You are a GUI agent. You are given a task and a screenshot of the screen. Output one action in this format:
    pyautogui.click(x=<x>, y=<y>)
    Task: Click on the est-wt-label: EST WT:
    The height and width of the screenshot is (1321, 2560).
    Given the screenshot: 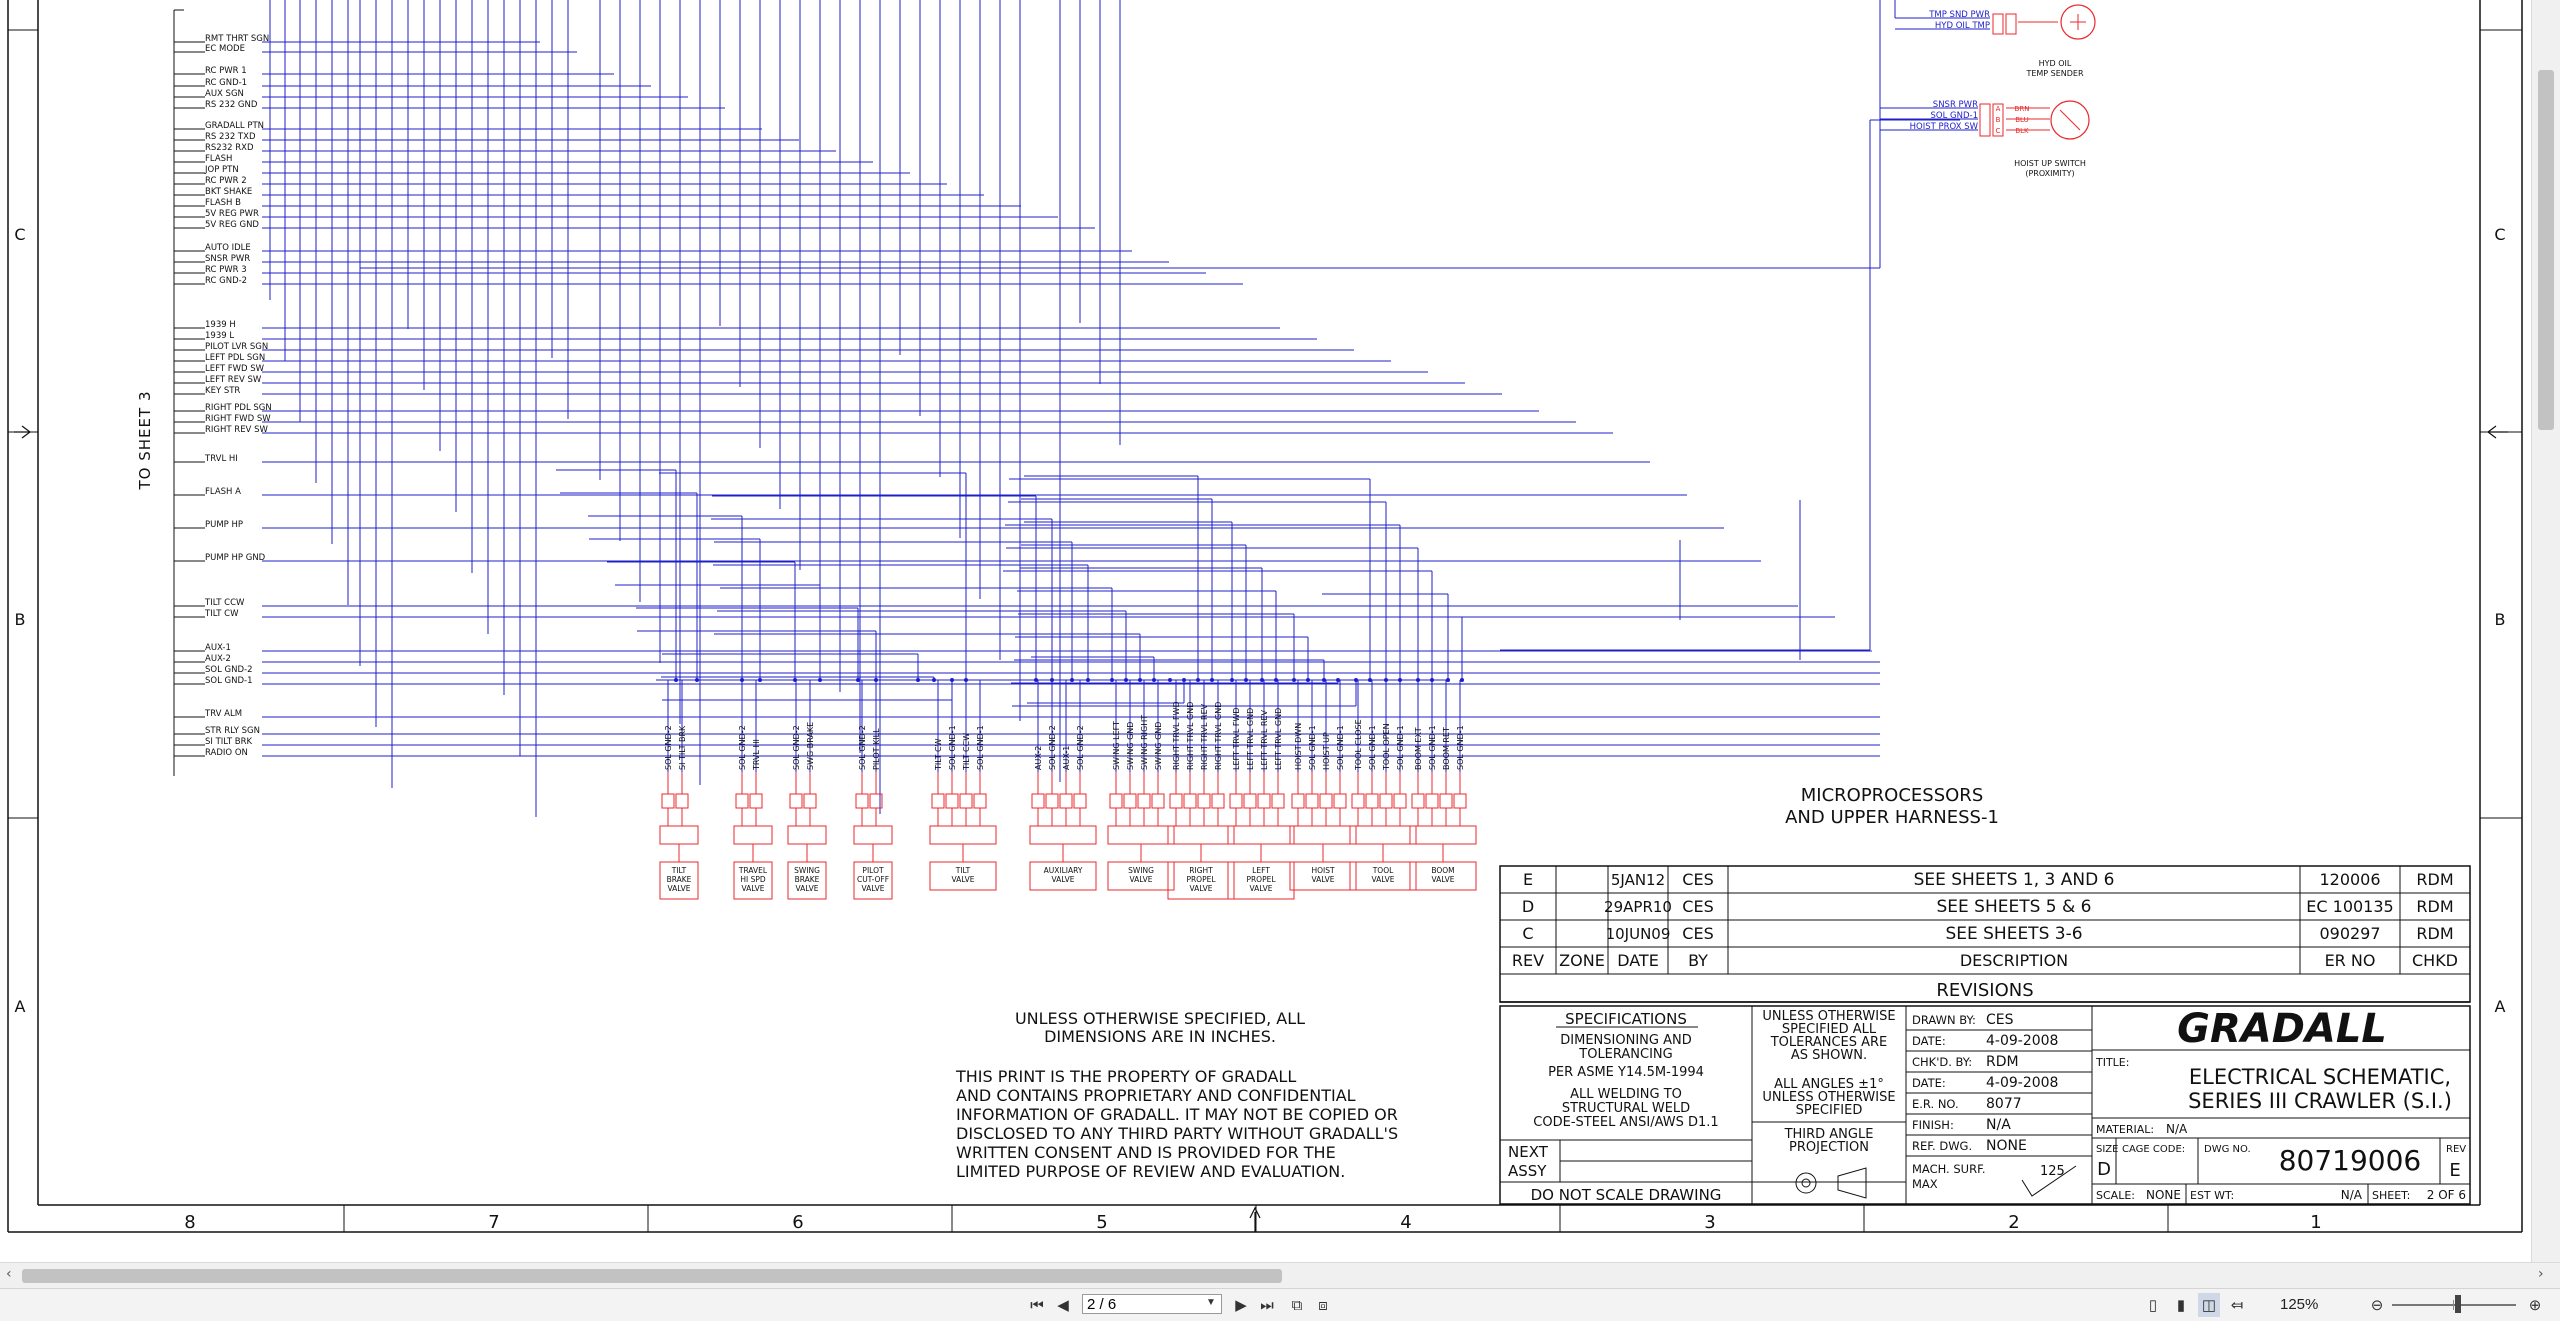 What is the action you would take?
    pyautogui.click(x=2212, y=1195)
    